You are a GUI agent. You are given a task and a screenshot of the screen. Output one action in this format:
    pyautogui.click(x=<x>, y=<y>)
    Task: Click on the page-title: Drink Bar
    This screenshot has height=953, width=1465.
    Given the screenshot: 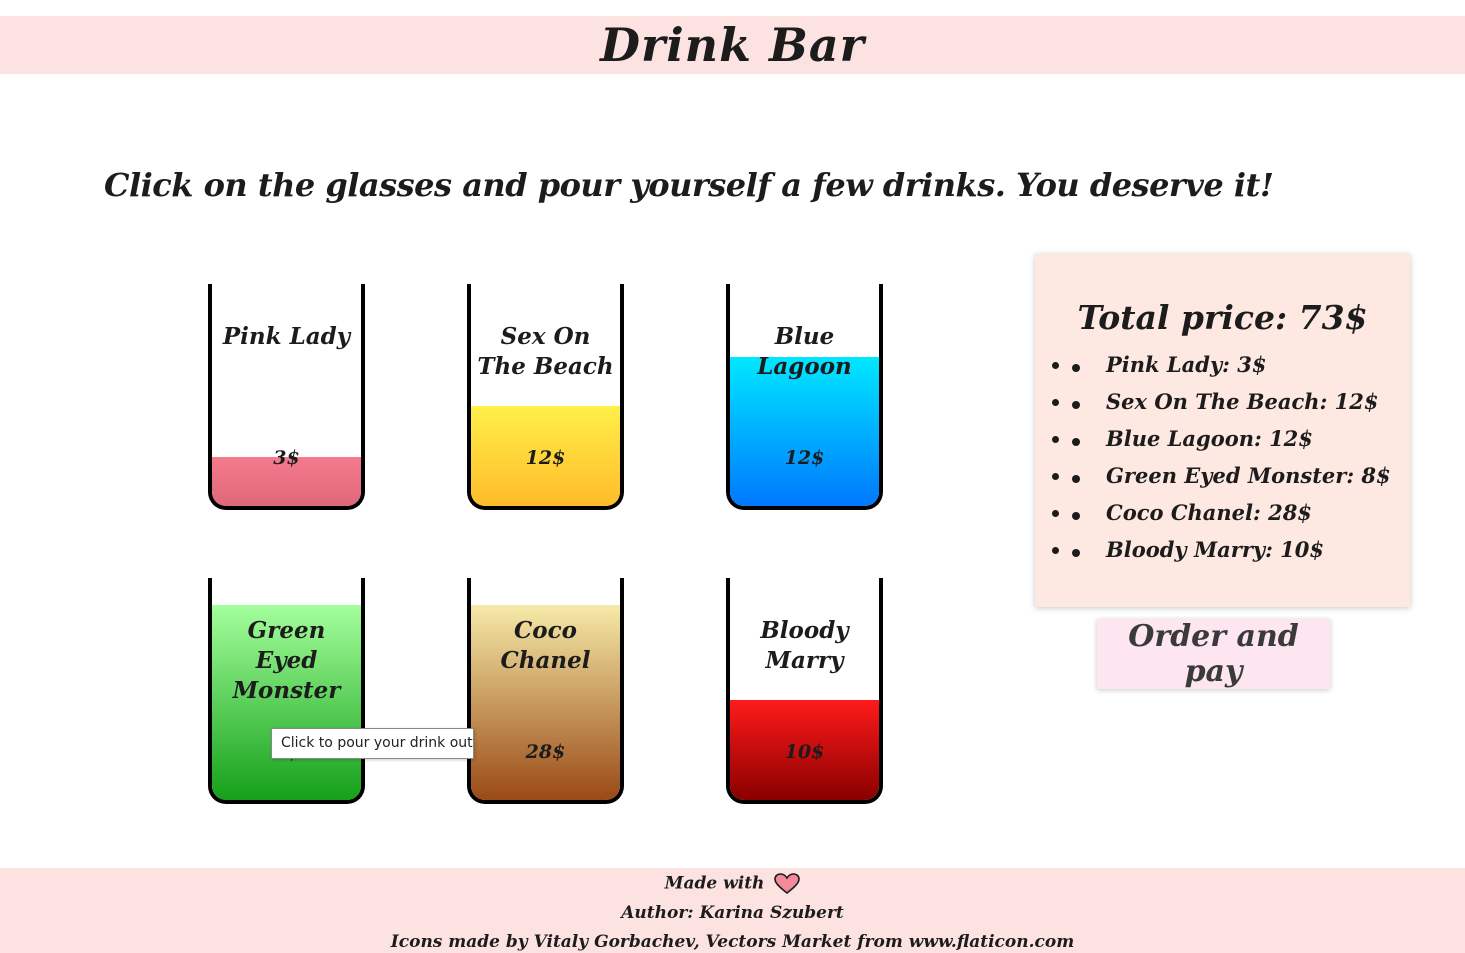 What is the action you would take?
    pyautogui.click(x=732, y=45)
    